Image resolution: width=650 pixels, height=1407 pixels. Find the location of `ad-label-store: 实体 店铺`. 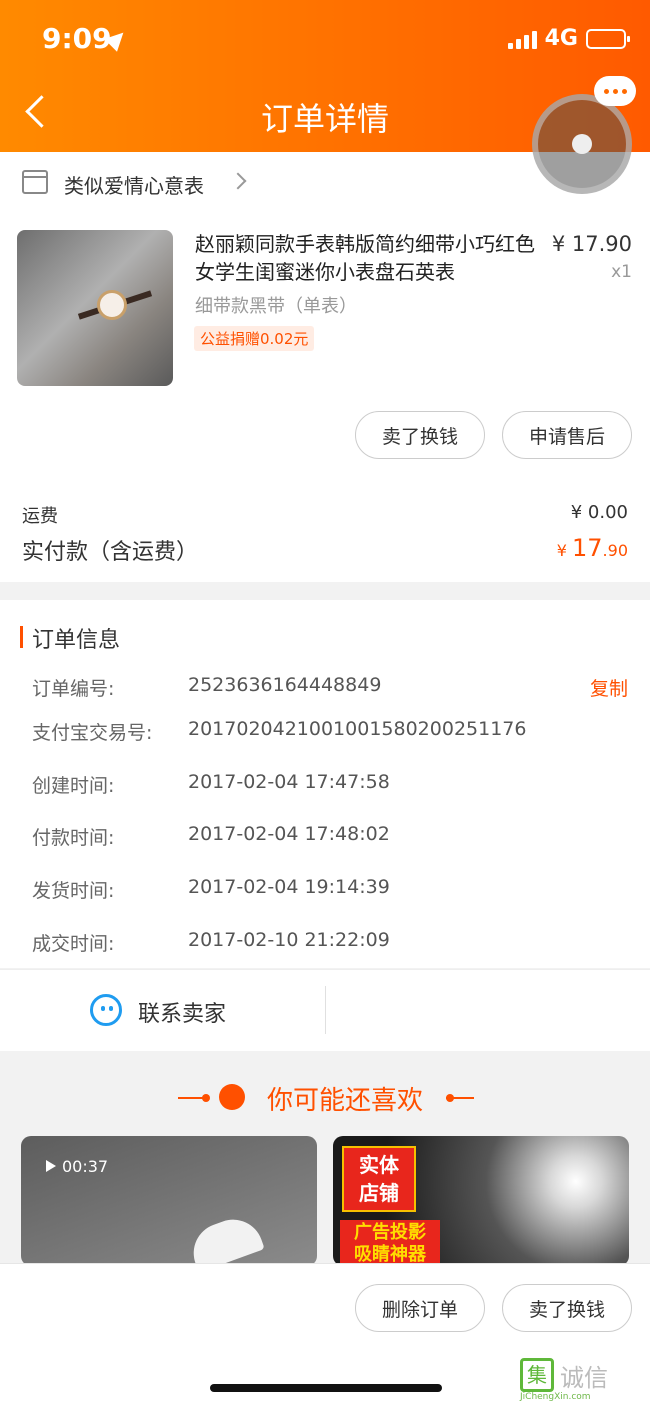

ad-label-store: 实体 店铺 is located at coordinates (379, 1179).